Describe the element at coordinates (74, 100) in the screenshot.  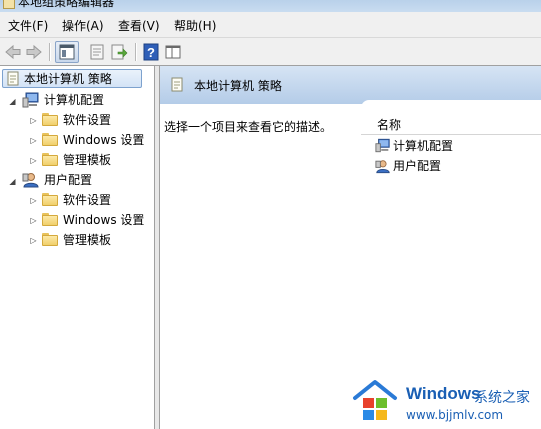
I see `tree-item-computer-config: 计算机配置` at that location.